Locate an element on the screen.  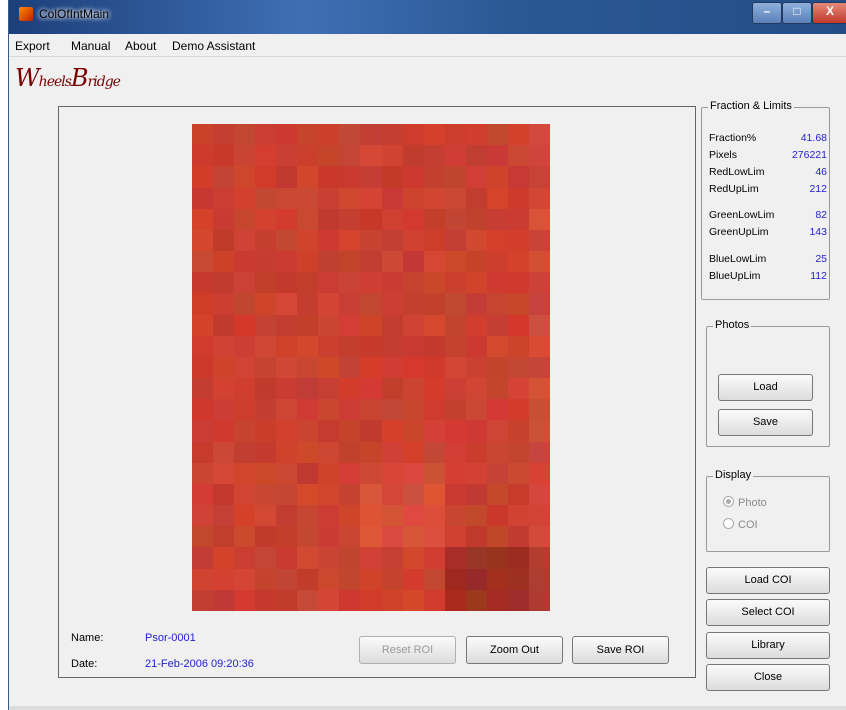
fl-label-reduplim: RedUpLim is located at coordinates (734, 189).